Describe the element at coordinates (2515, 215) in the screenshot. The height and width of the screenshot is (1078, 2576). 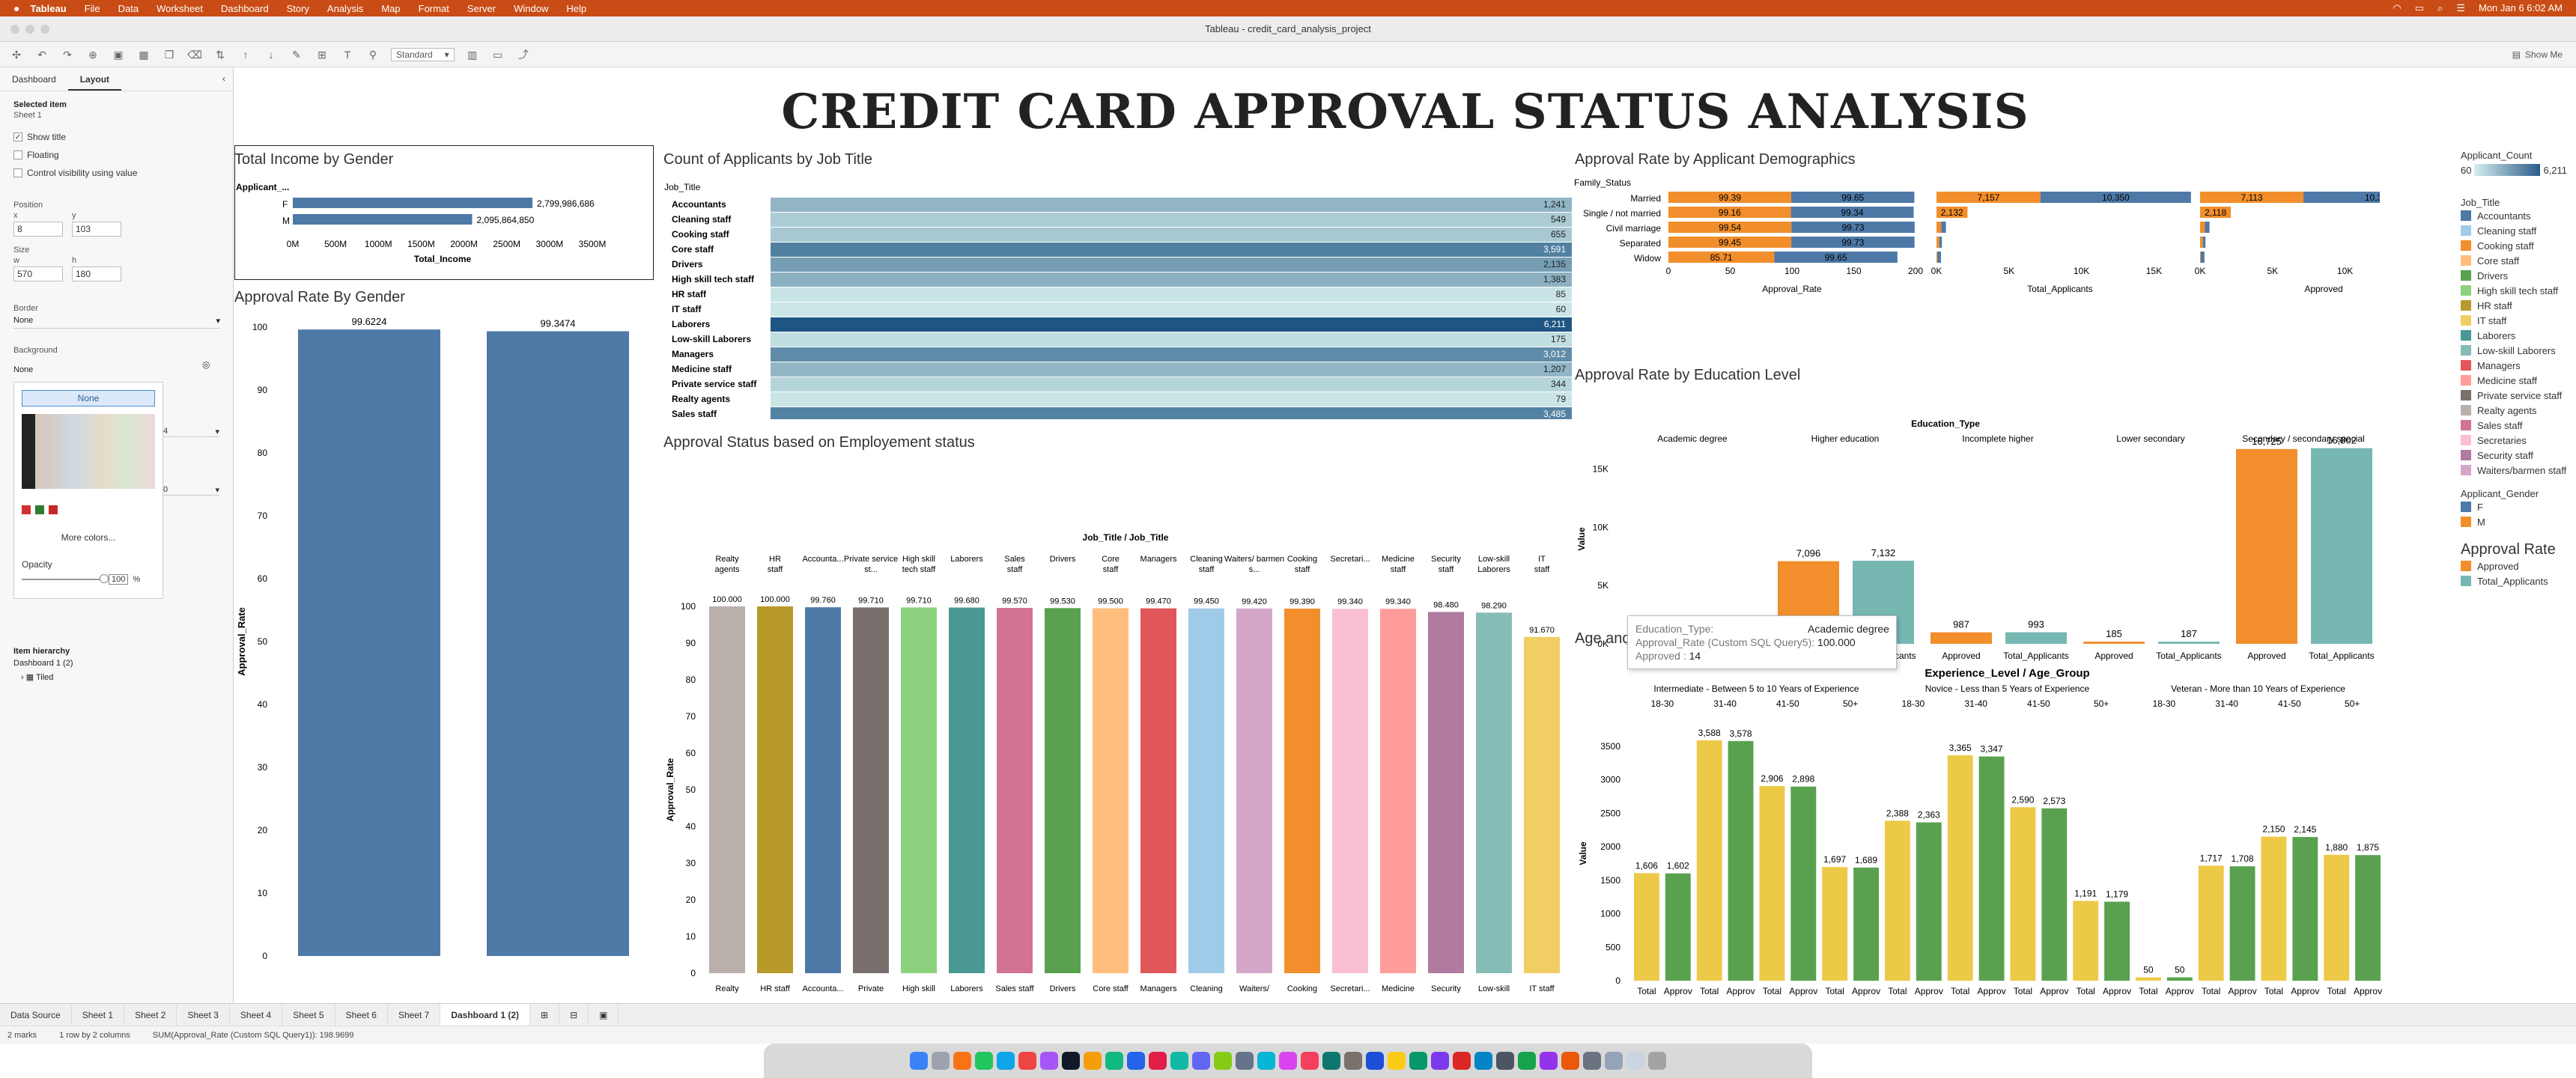
I see `job-legend-item: Accountants` at that location.